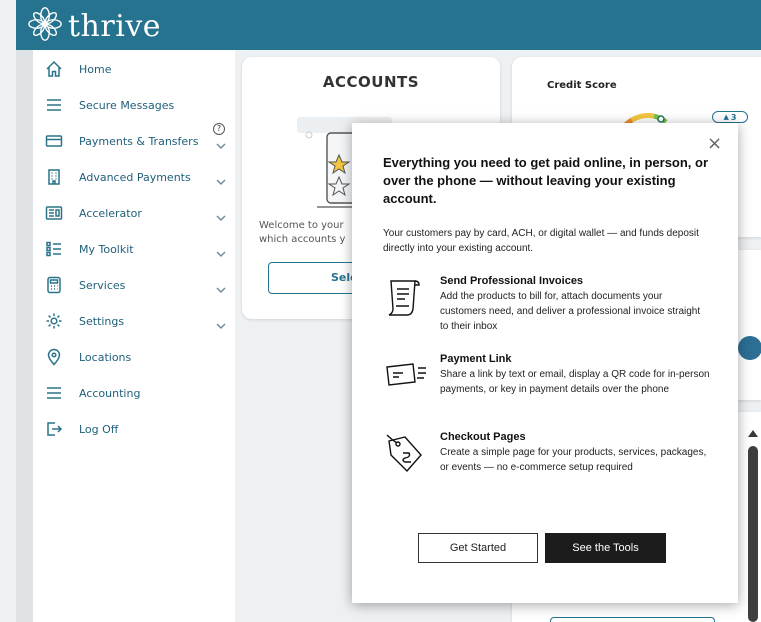 This screenshot has width=761, height=622. What do you see at coordinates (726, 117) in the screenshot?
I see `bell-icon: ▲` at bounding box center [726, 117].